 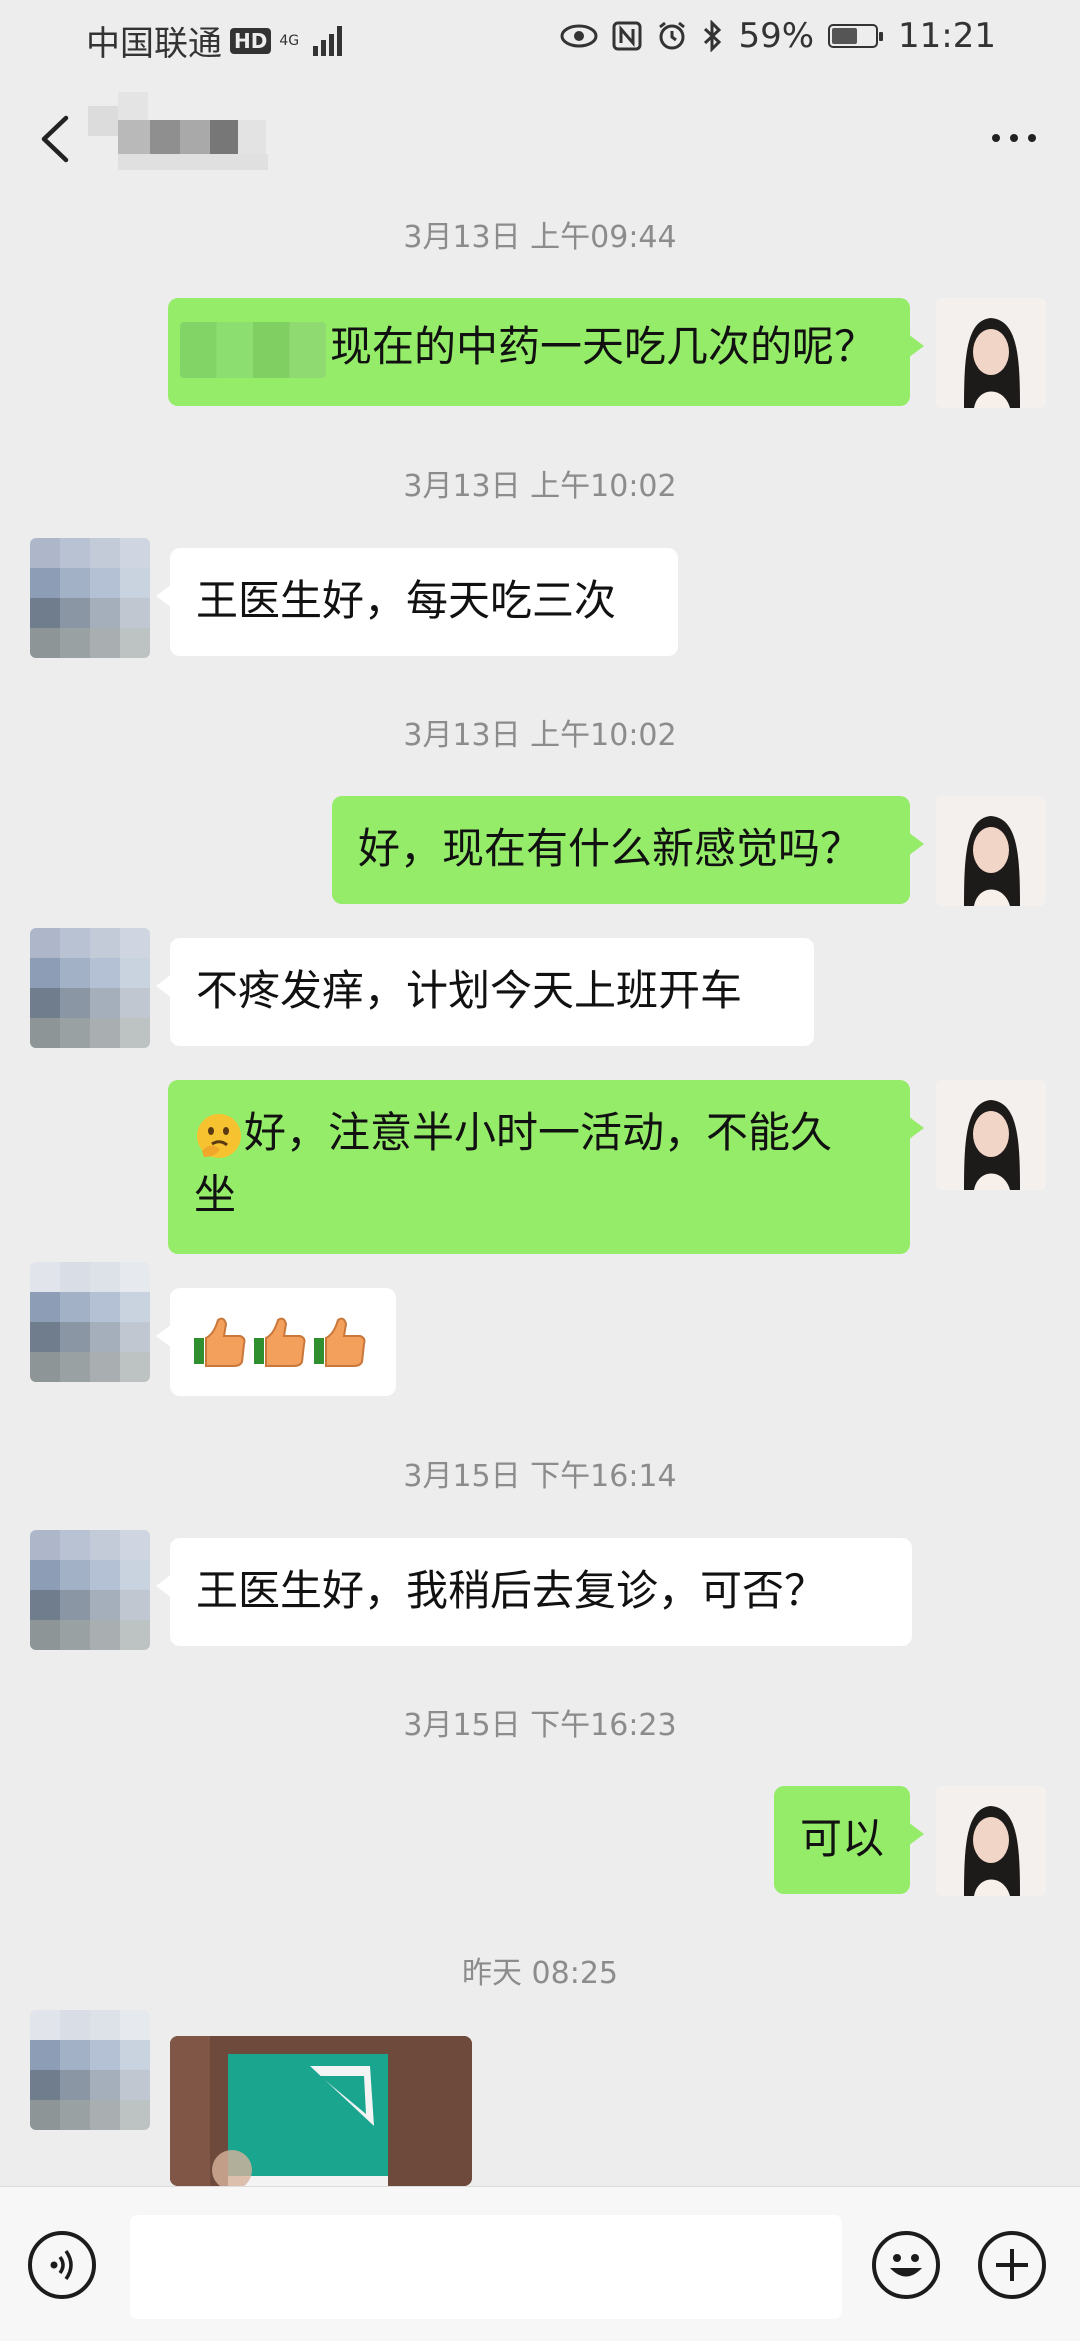 I want to click on hd-badge: HD, so click(x=251, y=40).